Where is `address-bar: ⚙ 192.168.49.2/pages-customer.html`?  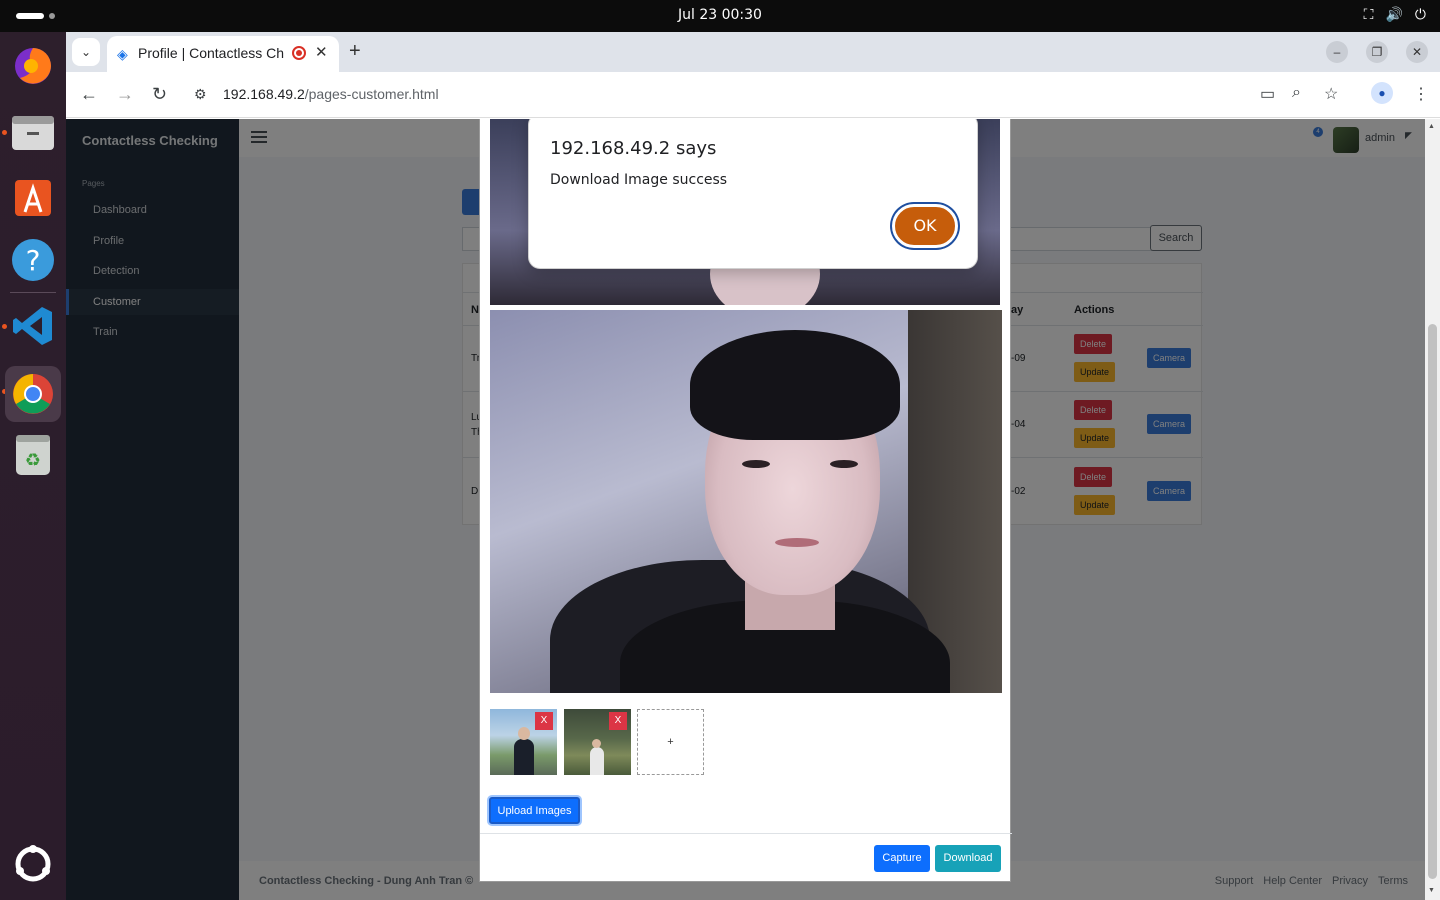
address-bar: ⚙ 192.168.49.2/pages-customer.html is located at coordinates (714, 95).